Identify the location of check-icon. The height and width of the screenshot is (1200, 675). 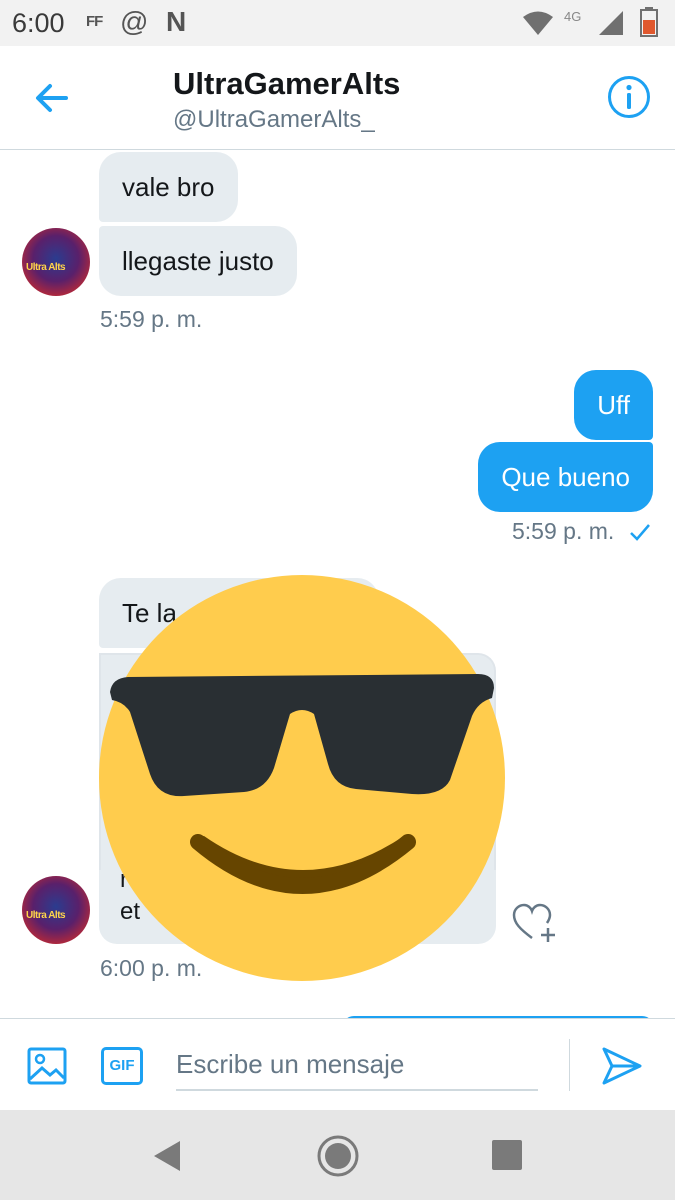
(640, 532).